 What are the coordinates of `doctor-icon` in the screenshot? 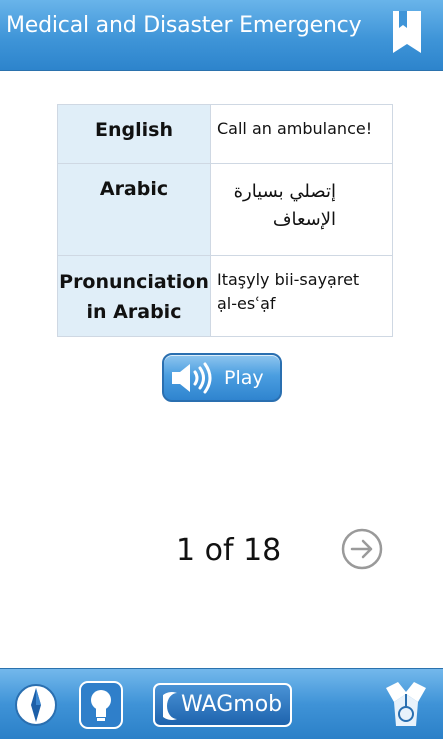 It's located at (406, 704).